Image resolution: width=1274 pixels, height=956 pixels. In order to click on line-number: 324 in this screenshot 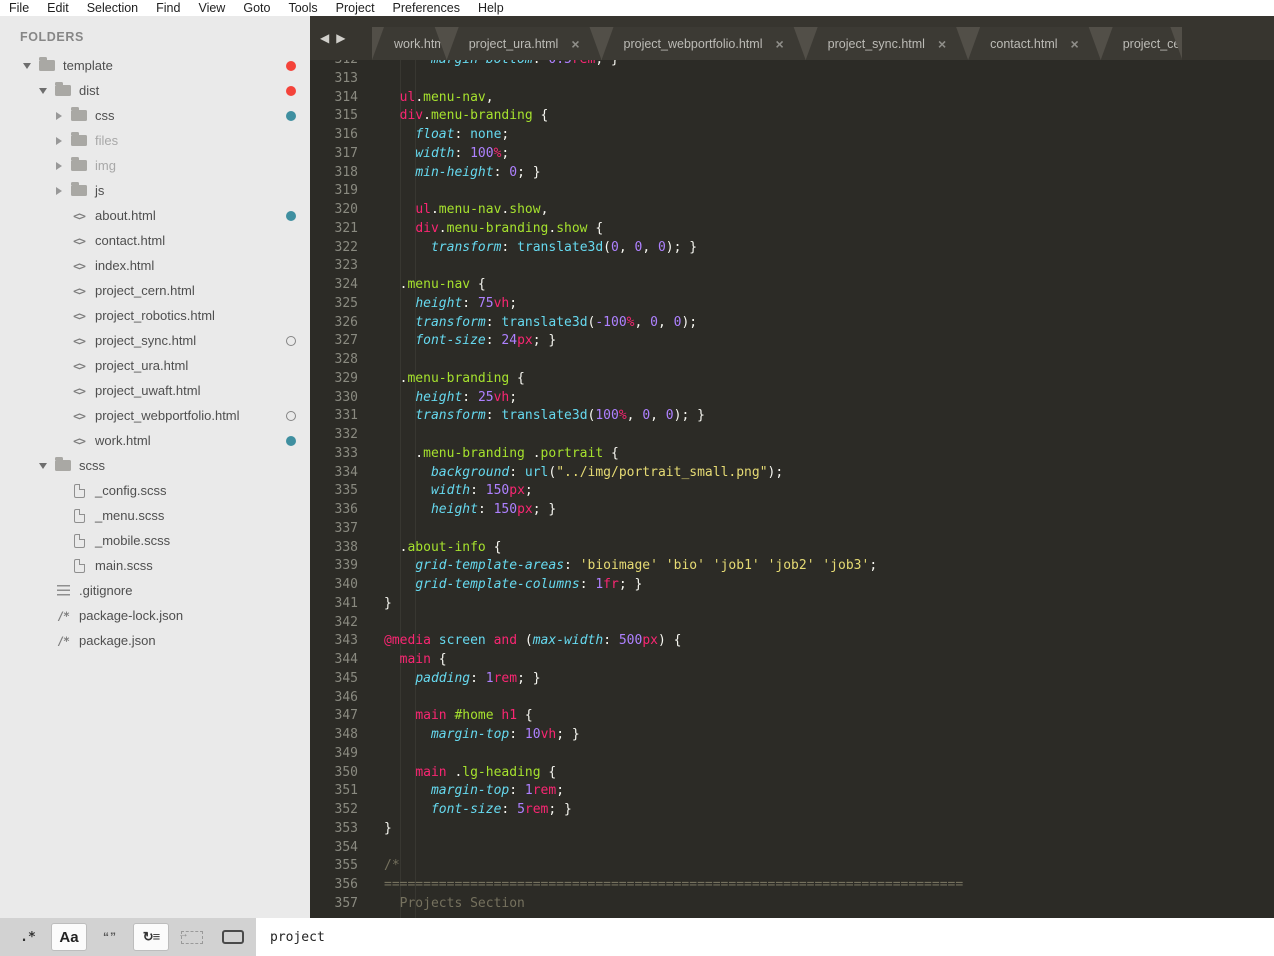, I will do `click(346, 284)`.